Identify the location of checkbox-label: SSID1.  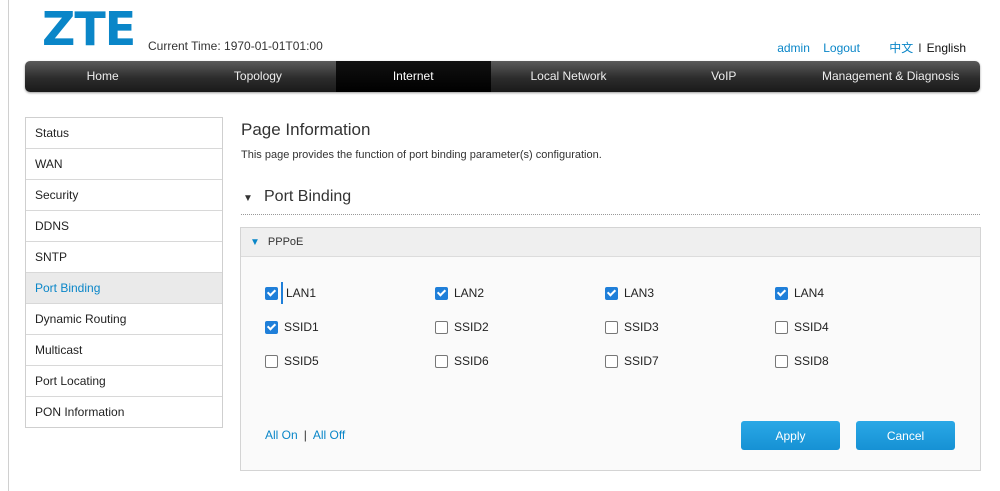
(301, 327).